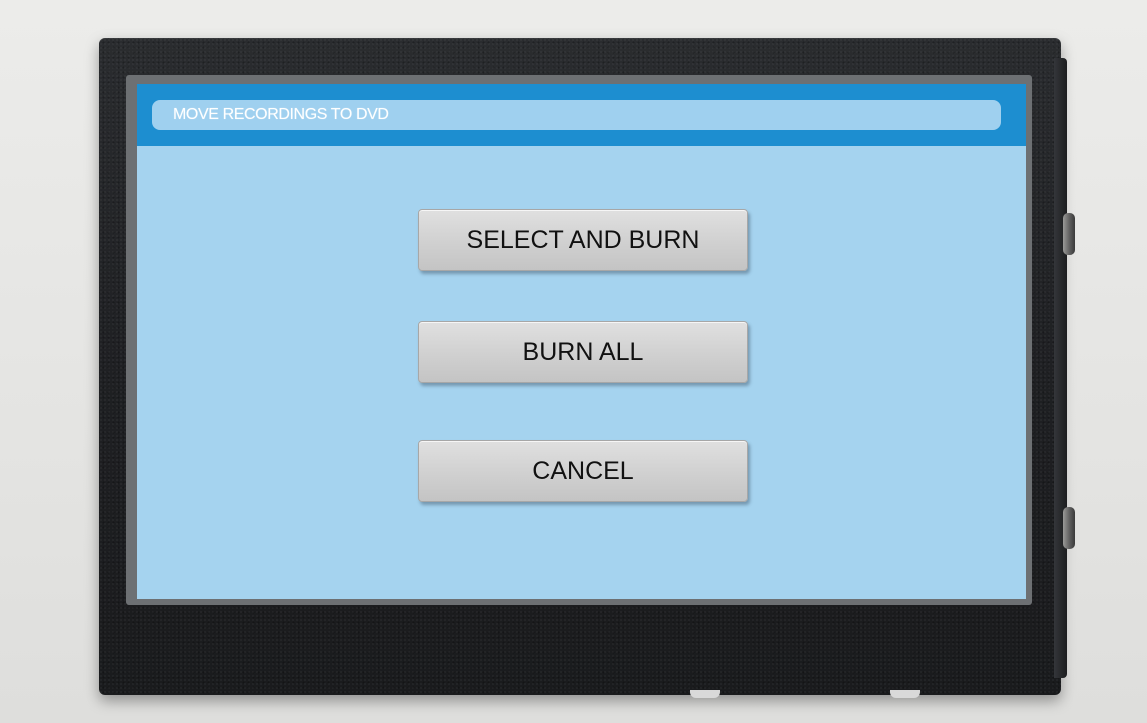 This screenshot has height=723, width=1147. I want to click on title-bar: MOVE RECORDINGS TO DVD, so click(581, 115).